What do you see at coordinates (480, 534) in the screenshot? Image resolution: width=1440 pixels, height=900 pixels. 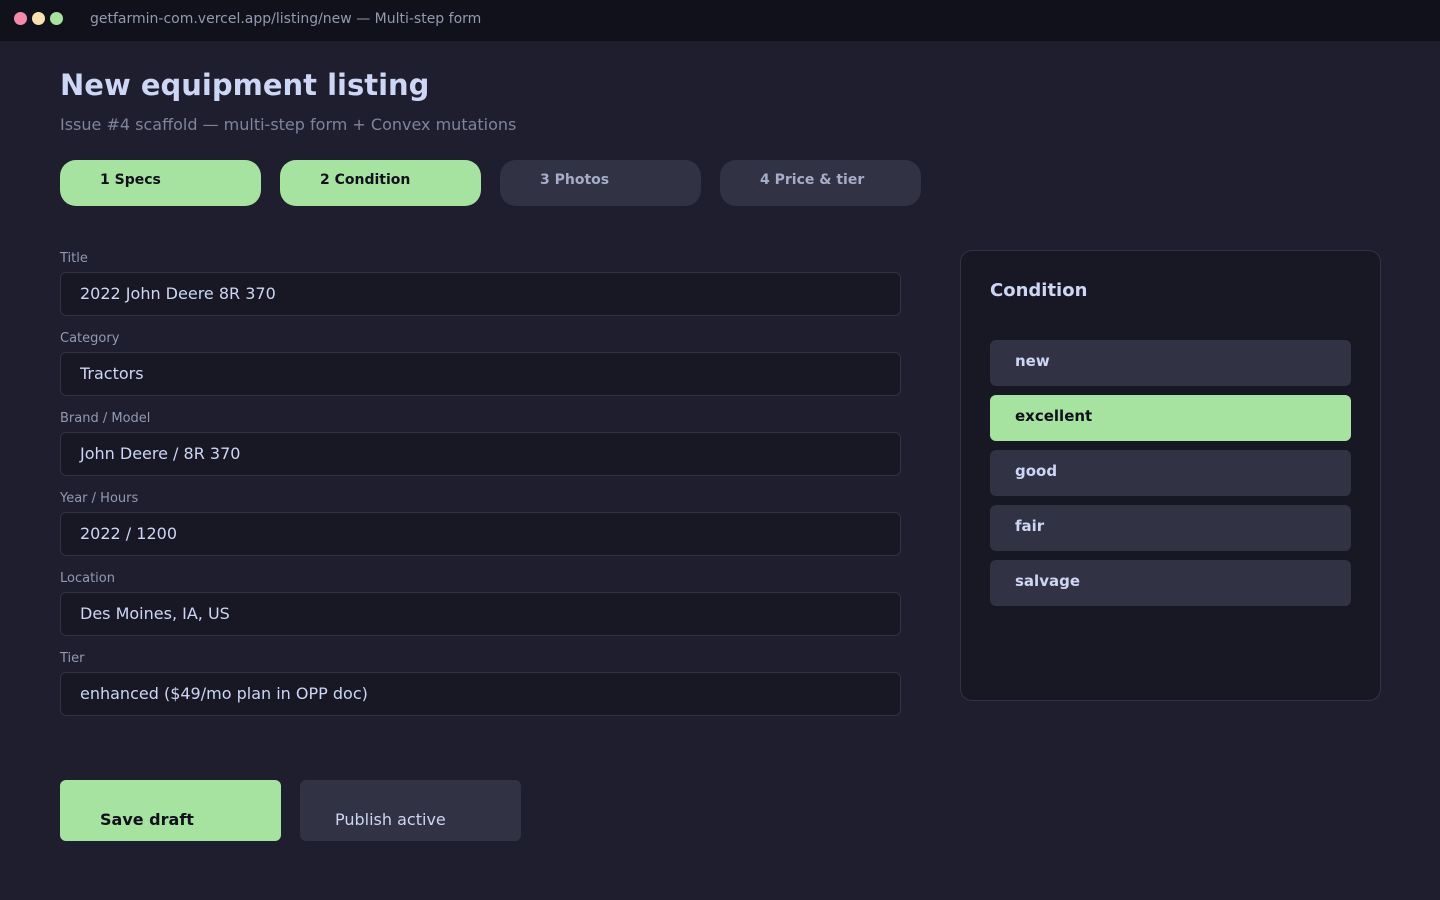 I see `year-hours-field: 2022 / 1200` at bounding box center [480, 534].